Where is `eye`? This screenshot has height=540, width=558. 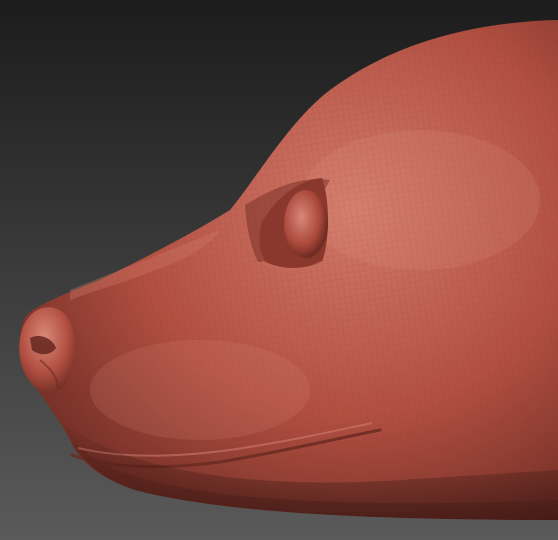
eye is located at coordinates (306, 224).